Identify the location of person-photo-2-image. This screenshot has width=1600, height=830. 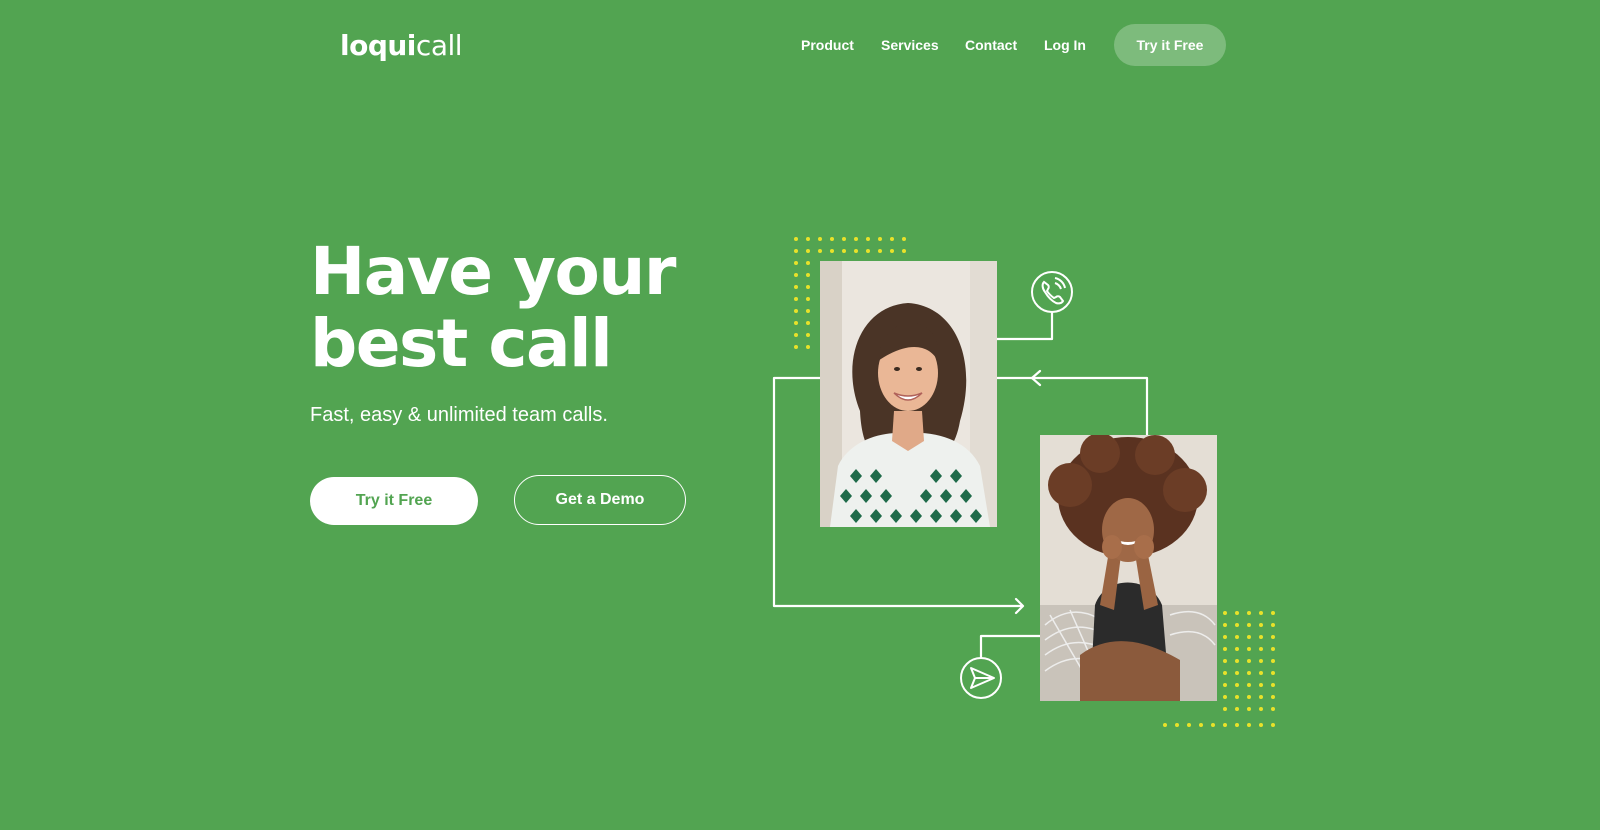
(1128, 568).